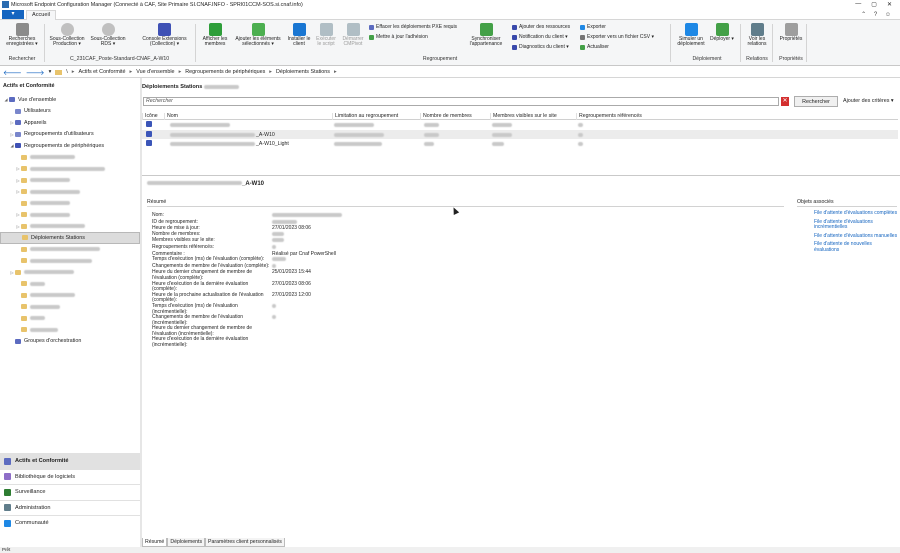 Image resolution: width=900 pixels, height=553 pixels. What do you see at coordinates (102, 72) in the screenshot?
I see `breadcrumb-item: Actifs et Conformité` at bounding box center [102, 72].